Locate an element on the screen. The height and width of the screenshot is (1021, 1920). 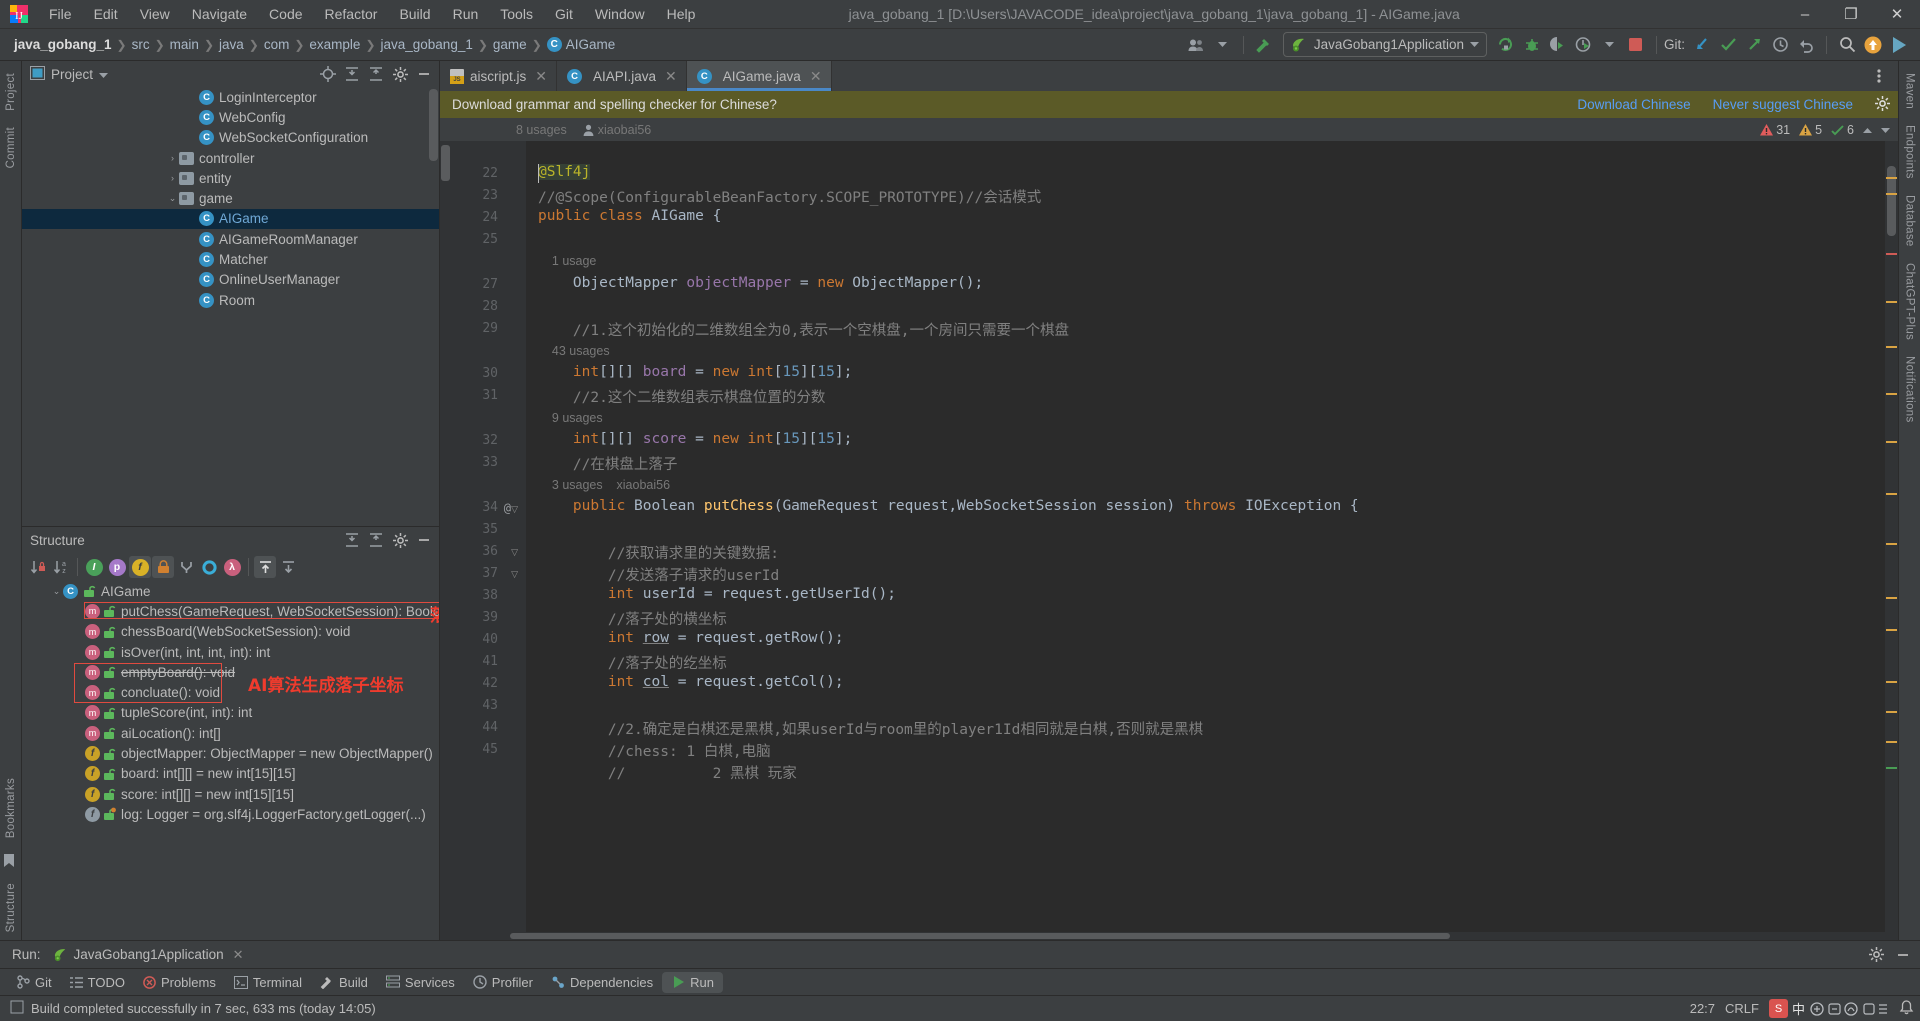
show-fields-icon: f is located at coordinates (140, 567).